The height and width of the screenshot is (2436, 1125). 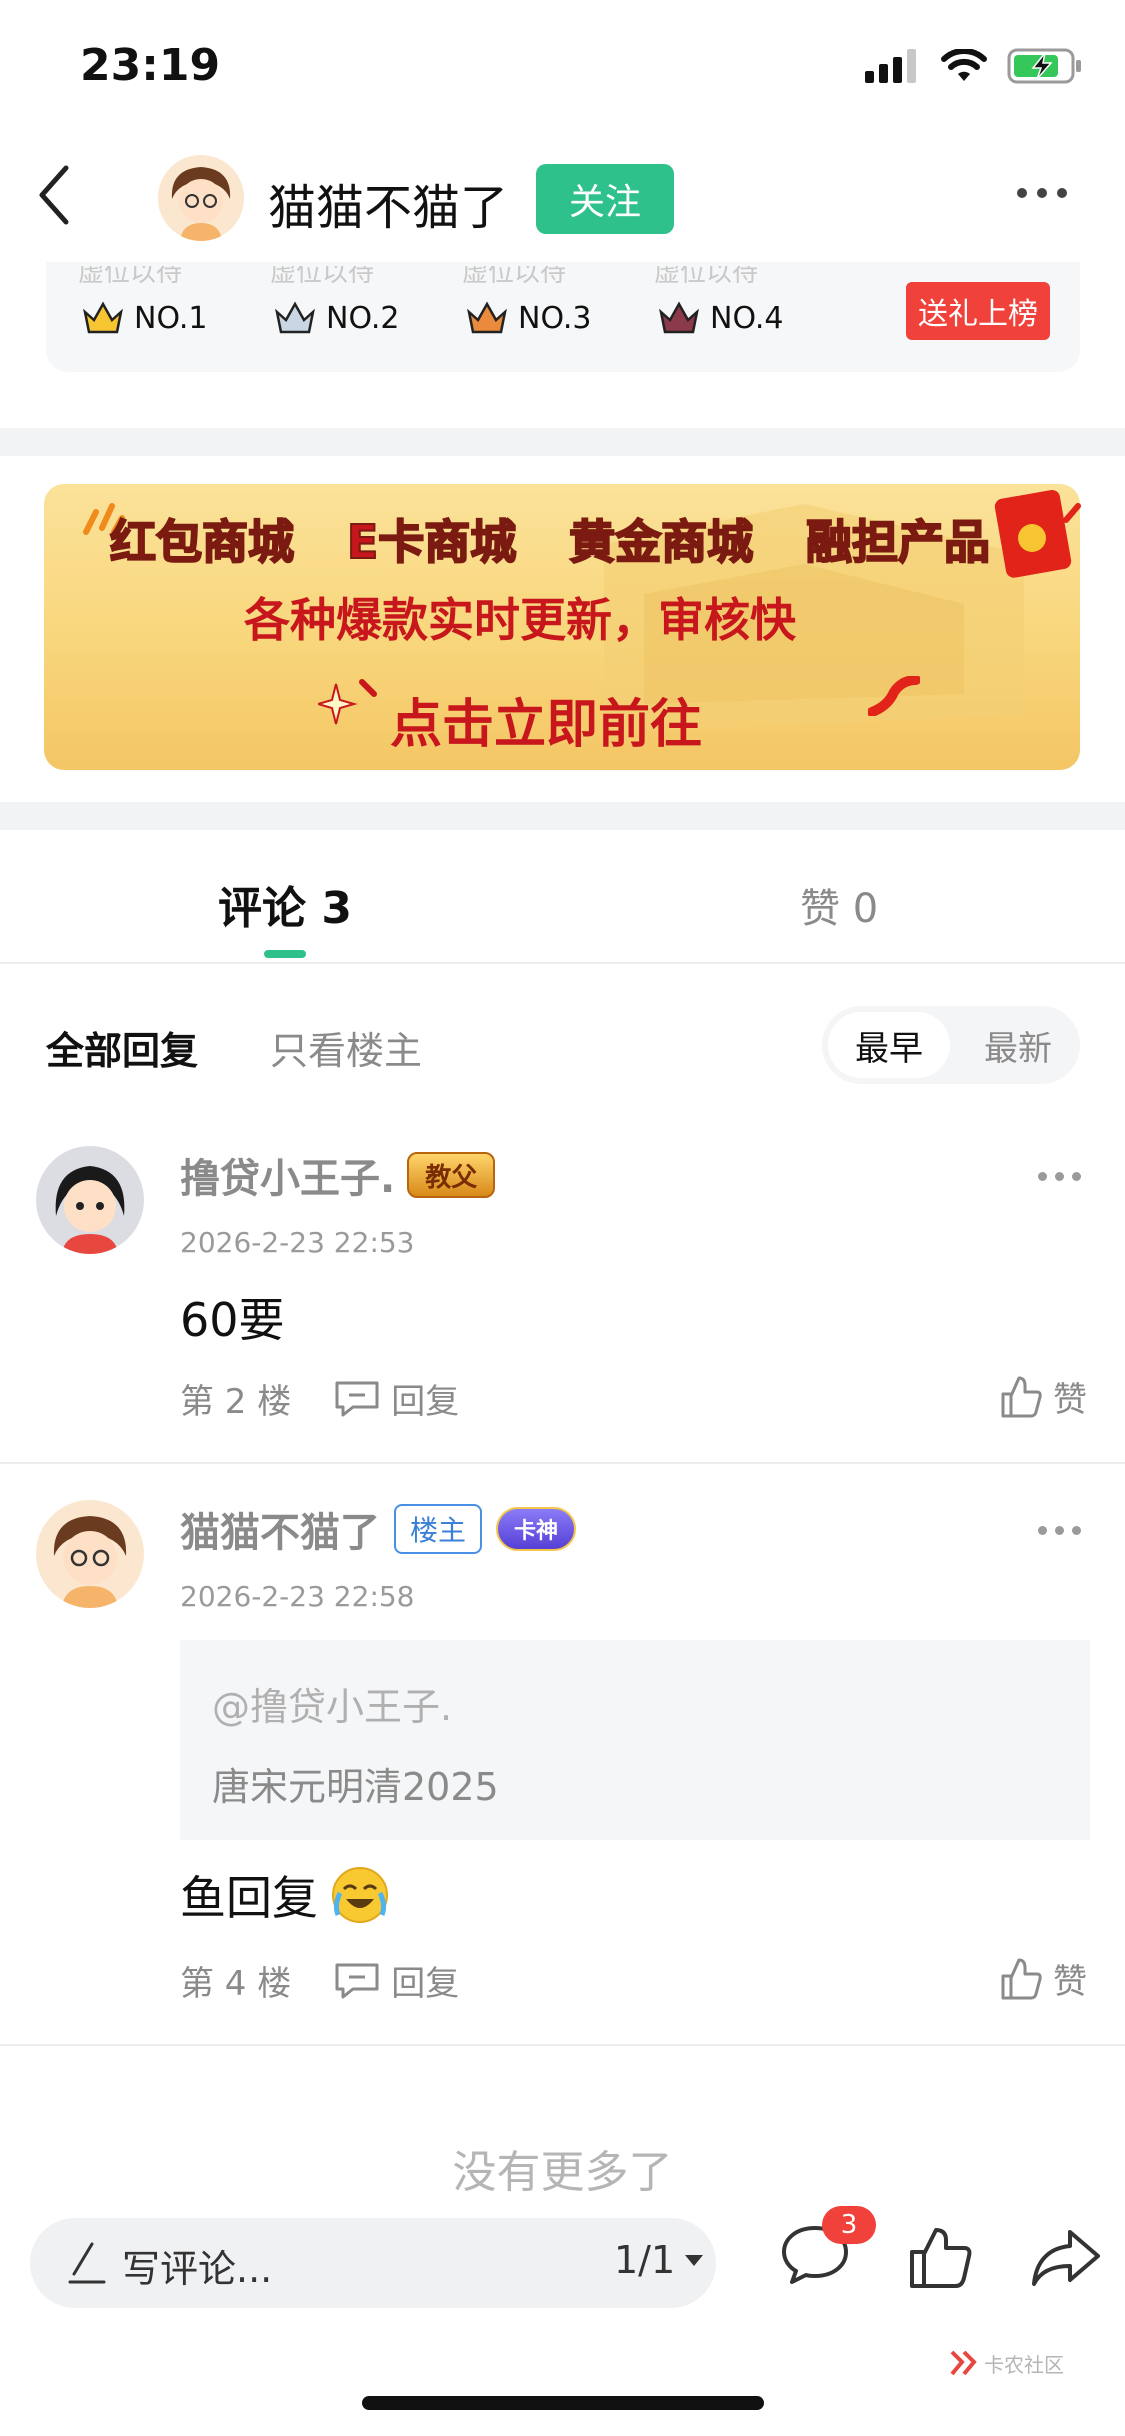 I want to click on owner-badge: 楼主, so click(x=438, y=1529).